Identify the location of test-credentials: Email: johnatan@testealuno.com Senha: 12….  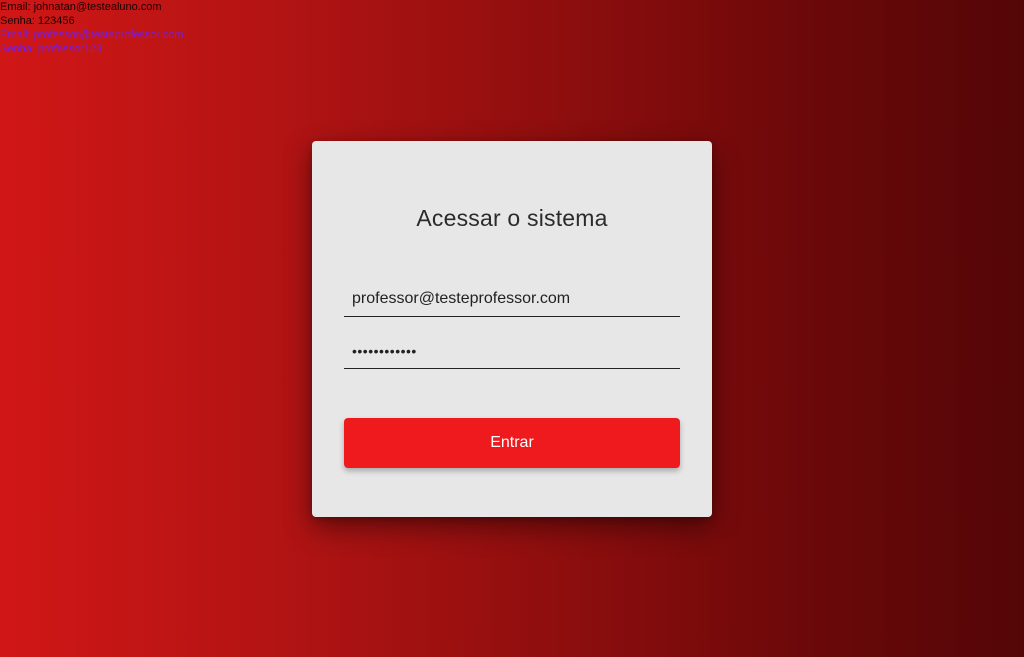
(92, 28).